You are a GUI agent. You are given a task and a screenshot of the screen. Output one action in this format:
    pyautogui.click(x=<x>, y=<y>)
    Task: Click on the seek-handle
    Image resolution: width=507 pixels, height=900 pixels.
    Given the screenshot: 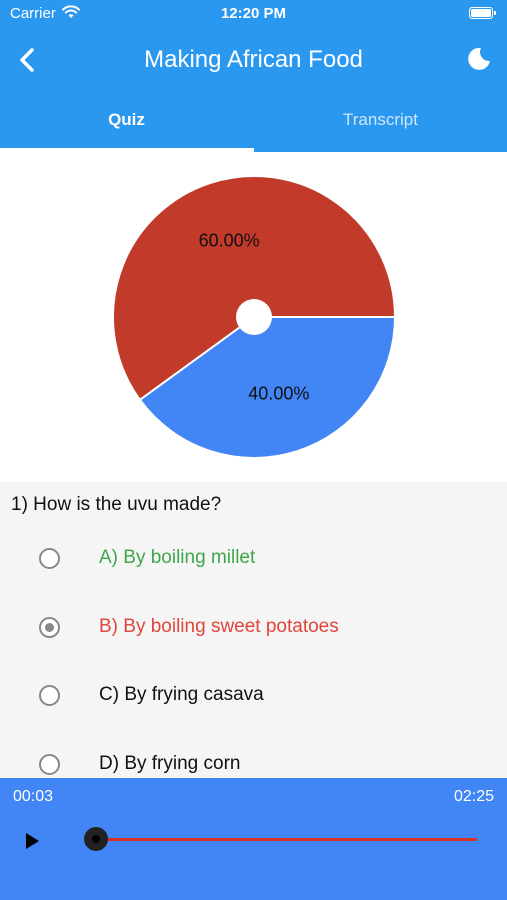 What is the action you would take?
    pyautogui.click(x=96, y=839)
    